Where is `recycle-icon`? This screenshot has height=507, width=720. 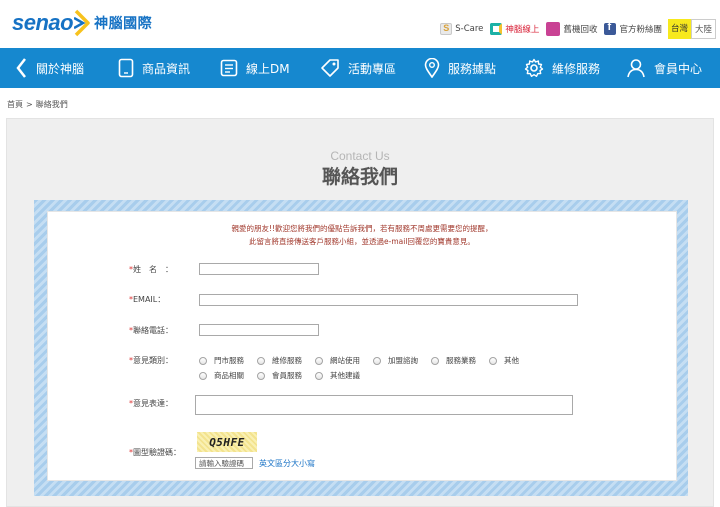
recycle-icon is located at coordinates (553, 29).